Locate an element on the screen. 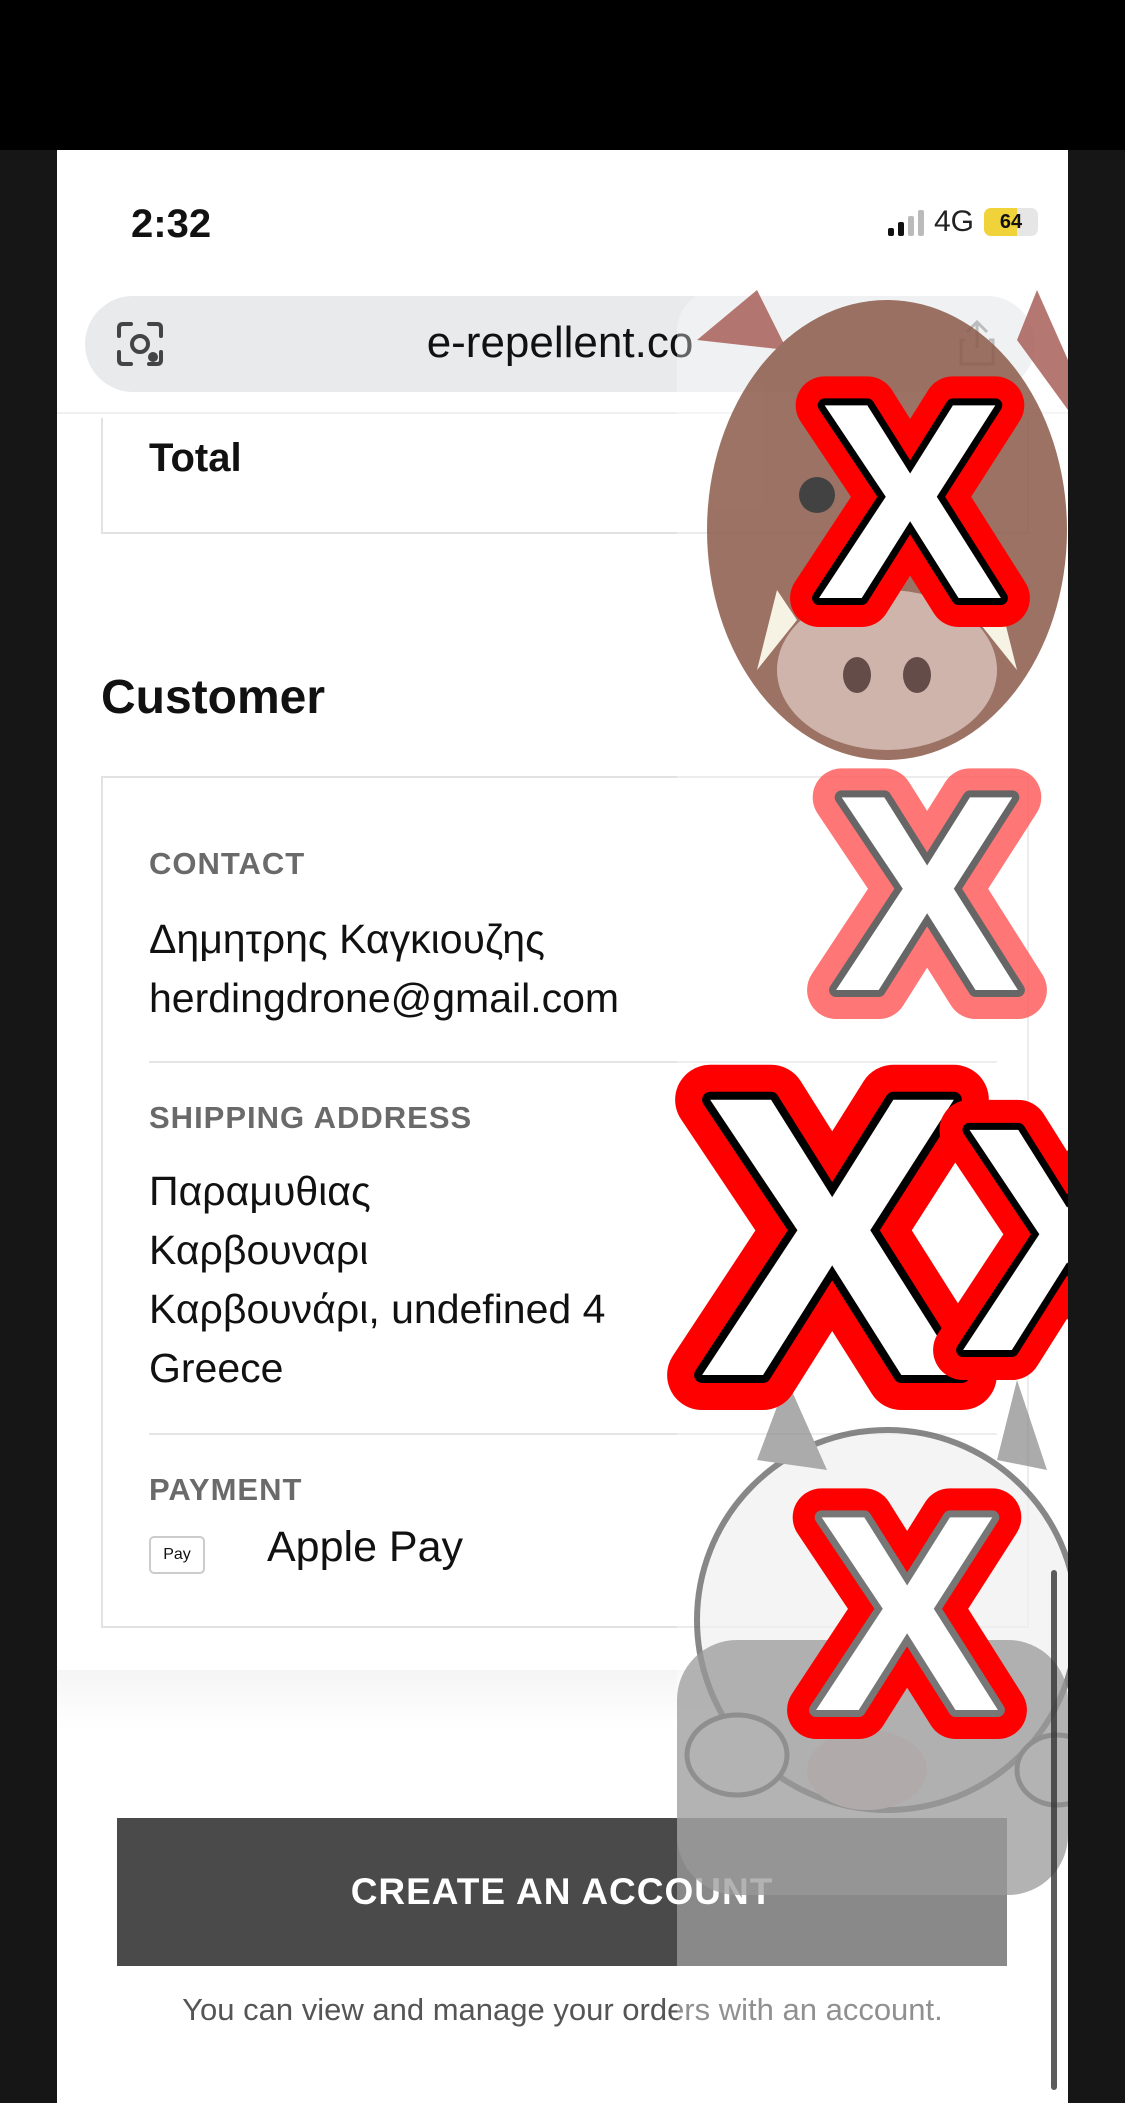 Image resolution: width=1125 pixels, height=2103 pixels. header-divider is located at coordinates (562, 413).